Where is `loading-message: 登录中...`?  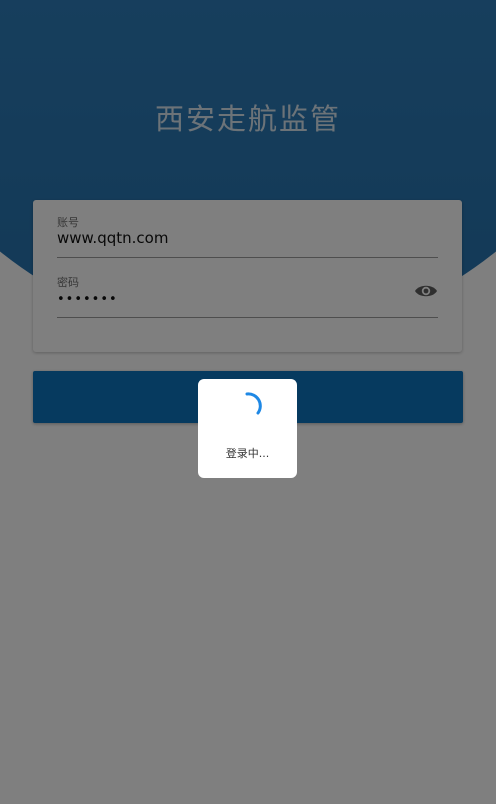 loading-message: 登录中... is located at coordinates (247, 453).